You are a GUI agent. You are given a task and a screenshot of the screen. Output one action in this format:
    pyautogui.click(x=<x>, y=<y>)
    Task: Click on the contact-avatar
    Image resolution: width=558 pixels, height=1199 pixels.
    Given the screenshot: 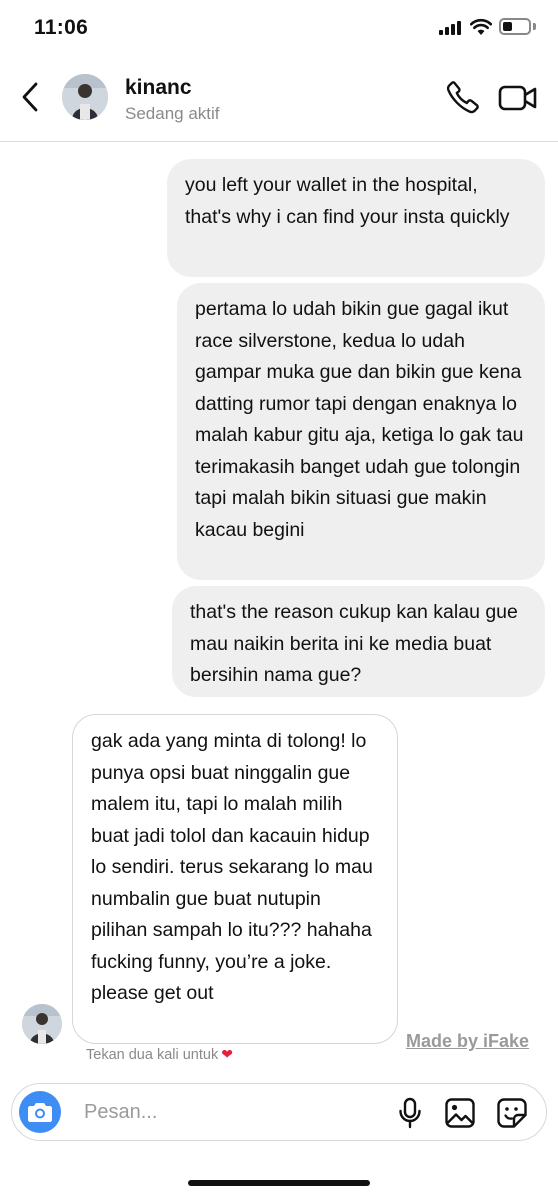 What is the action you would take?
    pyautogui.click(x=85, y=97)
    